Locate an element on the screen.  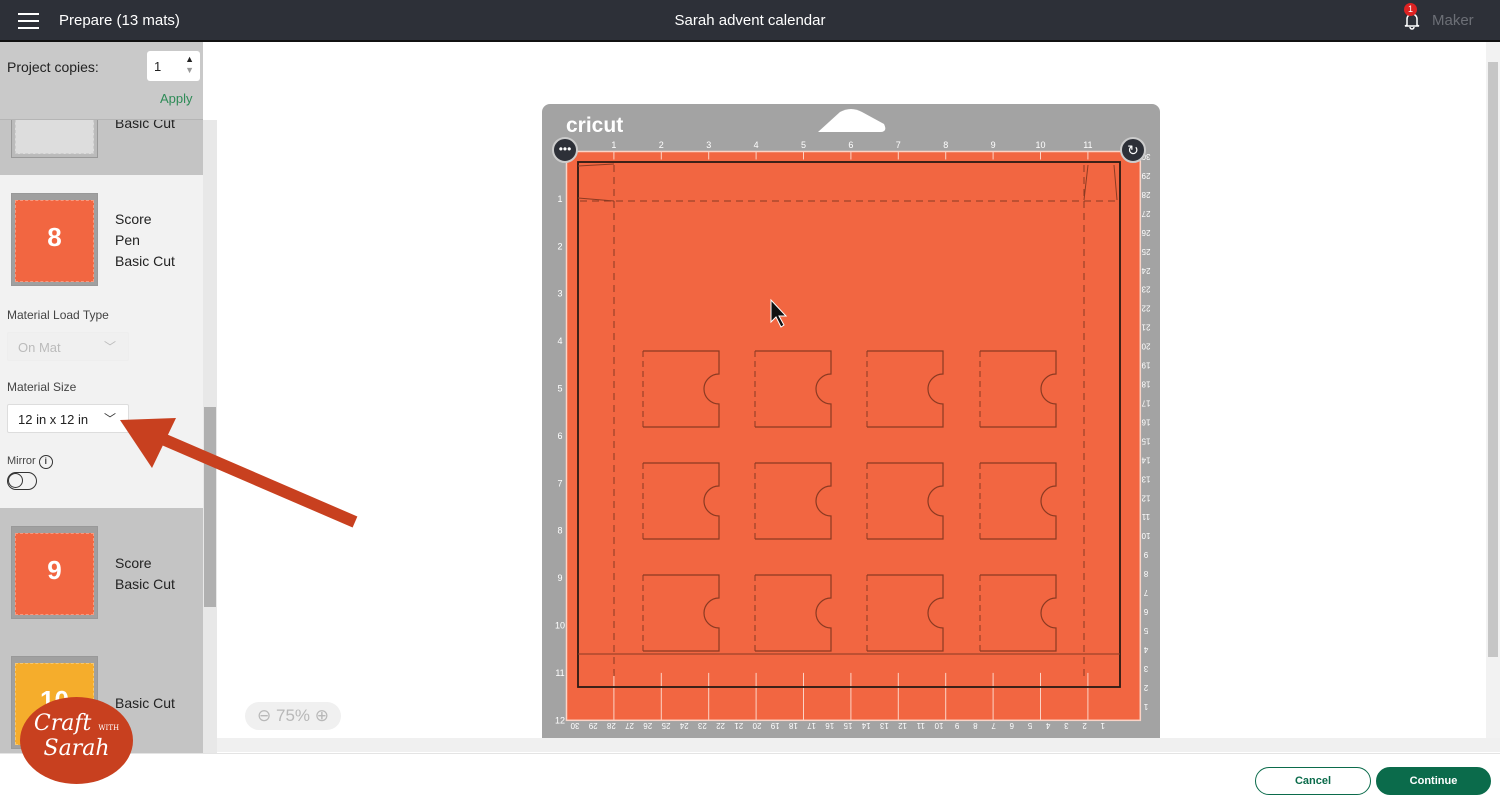
ruler-label-bottom: 6 is located at coordinates (1011, 725).